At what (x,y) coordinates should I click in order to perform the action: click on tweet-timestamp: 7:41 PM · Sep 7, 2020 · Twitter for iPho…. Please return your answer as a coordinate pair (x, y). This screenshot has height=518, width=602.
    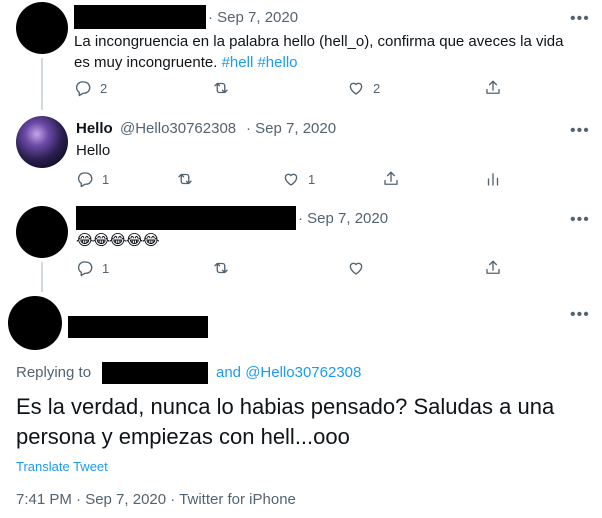
    Looking at the image, I should click on (156, 499).